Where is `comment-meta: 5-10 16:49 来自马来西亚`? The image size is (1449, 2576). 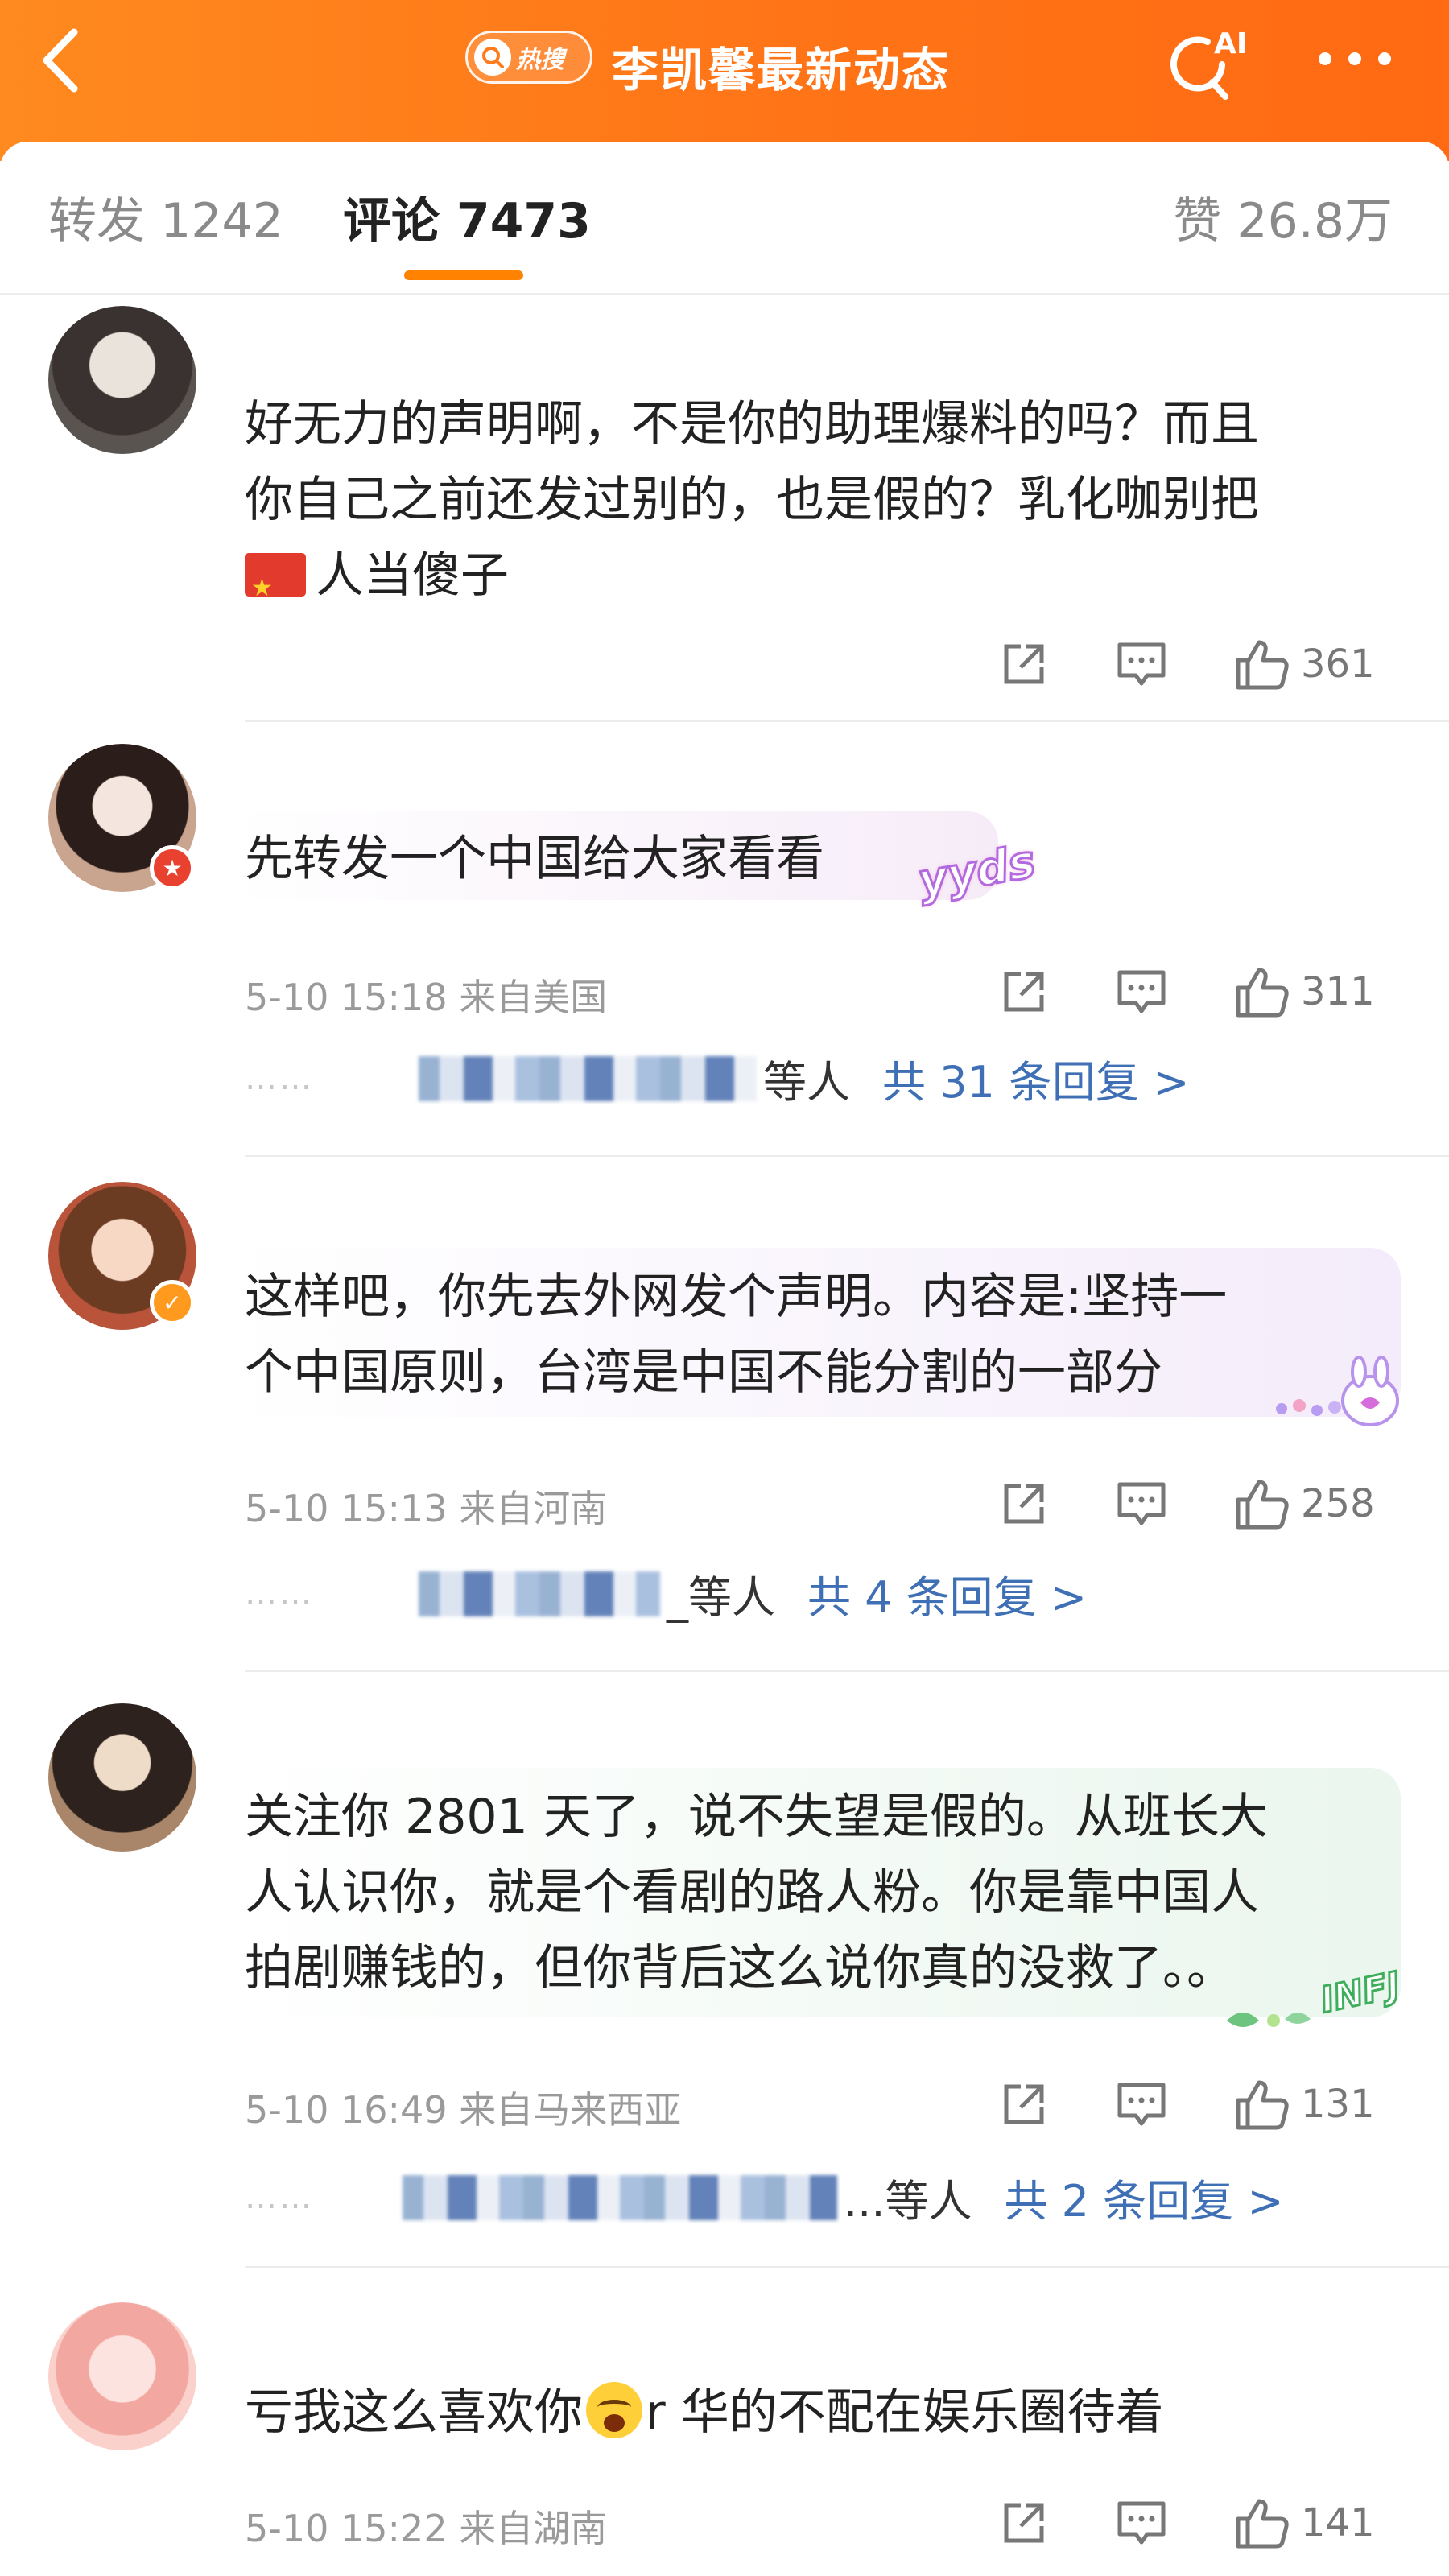 comment-meta: 5-10 16:49 来自马来西亚 is located at coordinates (463, 2110).